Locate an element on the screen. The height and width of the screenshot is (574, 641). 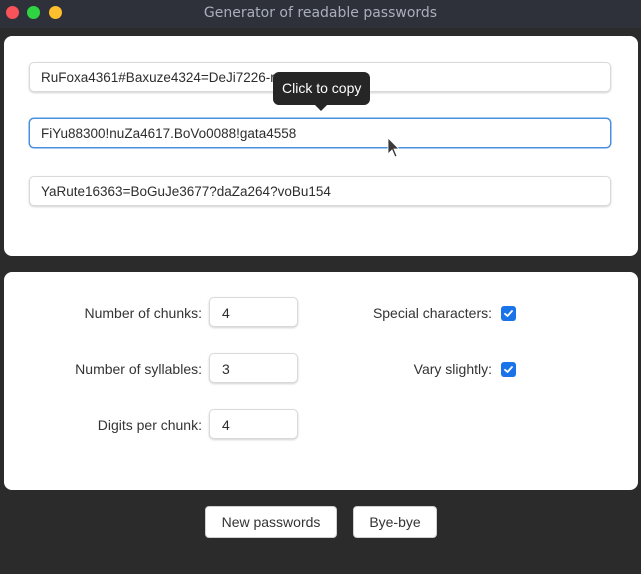
mouse-cursor-icon is located at coordinates (393, 147).